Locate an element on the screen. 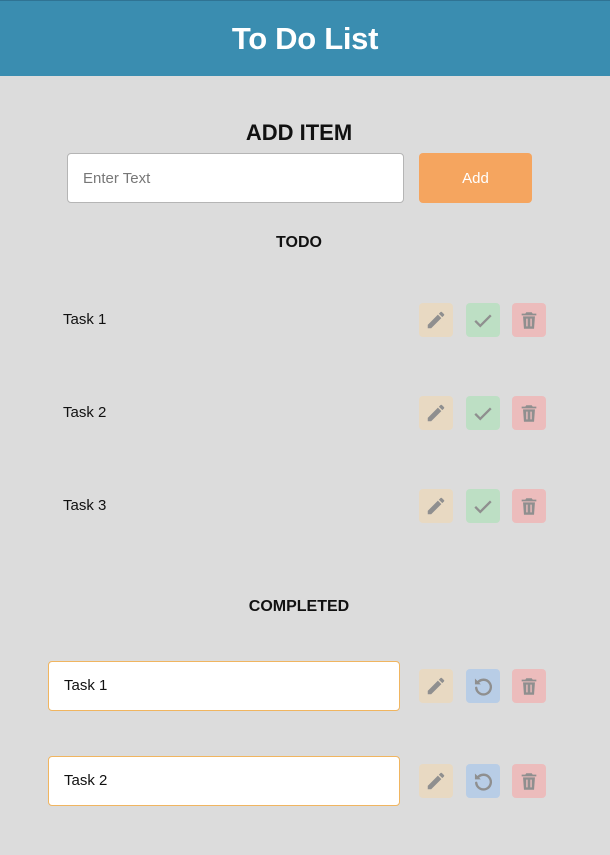 This screenshot has height=855, width=610. completed-item-field: Task 1 is located at coordinates (224, 686).